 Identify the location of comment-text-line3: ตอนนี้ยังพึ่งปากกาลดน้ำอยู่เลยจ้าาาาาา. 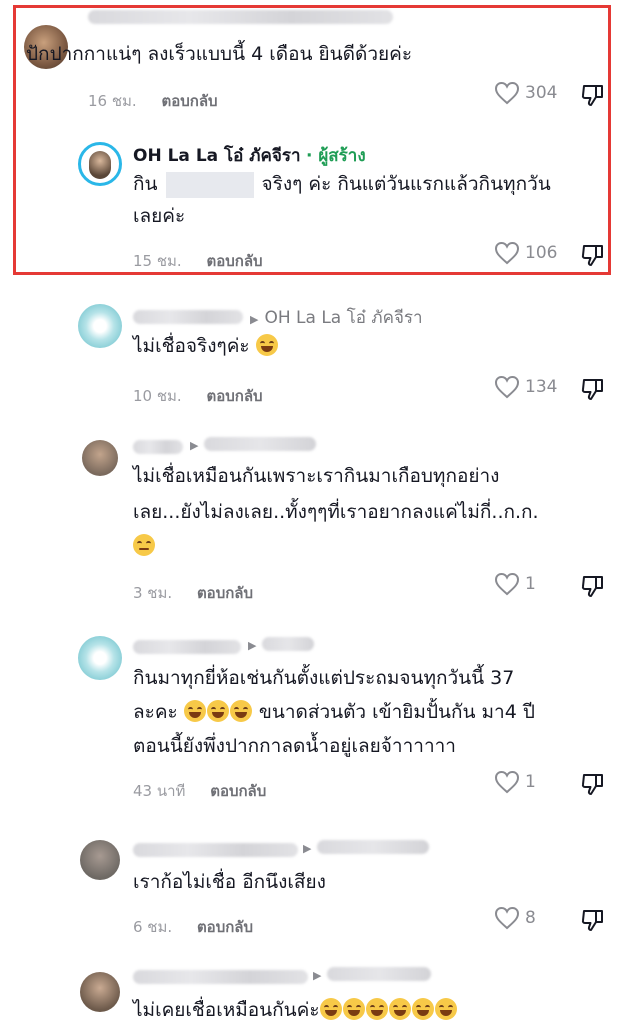
(294, 746).